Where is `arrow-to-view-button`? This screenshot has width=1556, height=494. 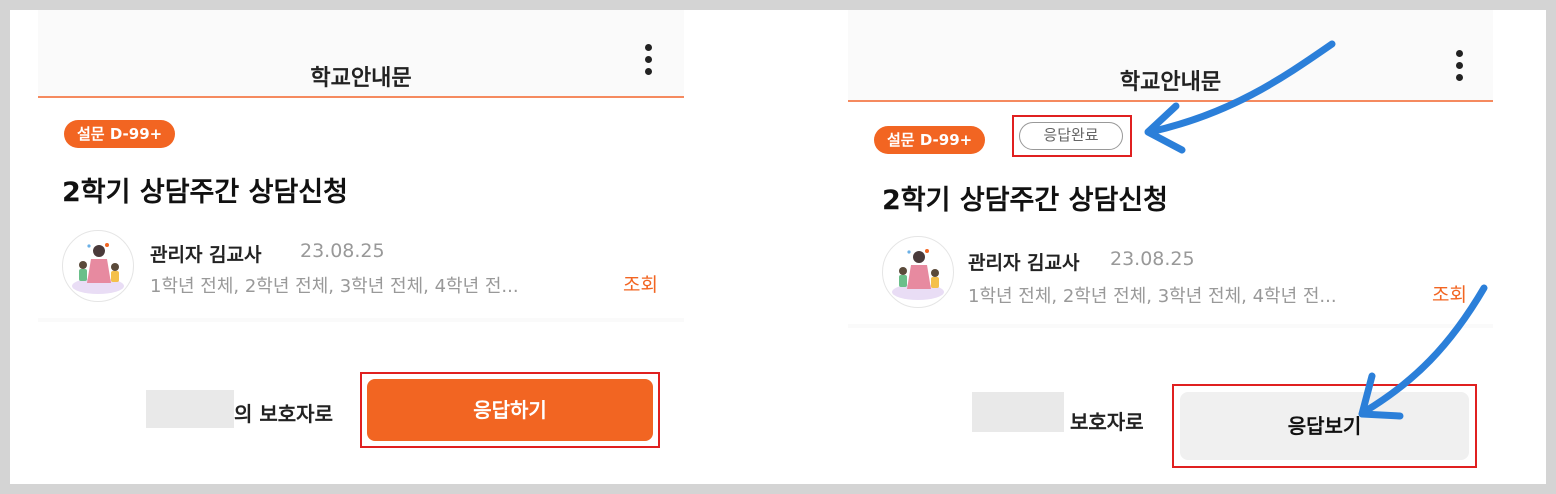 arrow-to-view-button is located at coordinates (1424, 350).